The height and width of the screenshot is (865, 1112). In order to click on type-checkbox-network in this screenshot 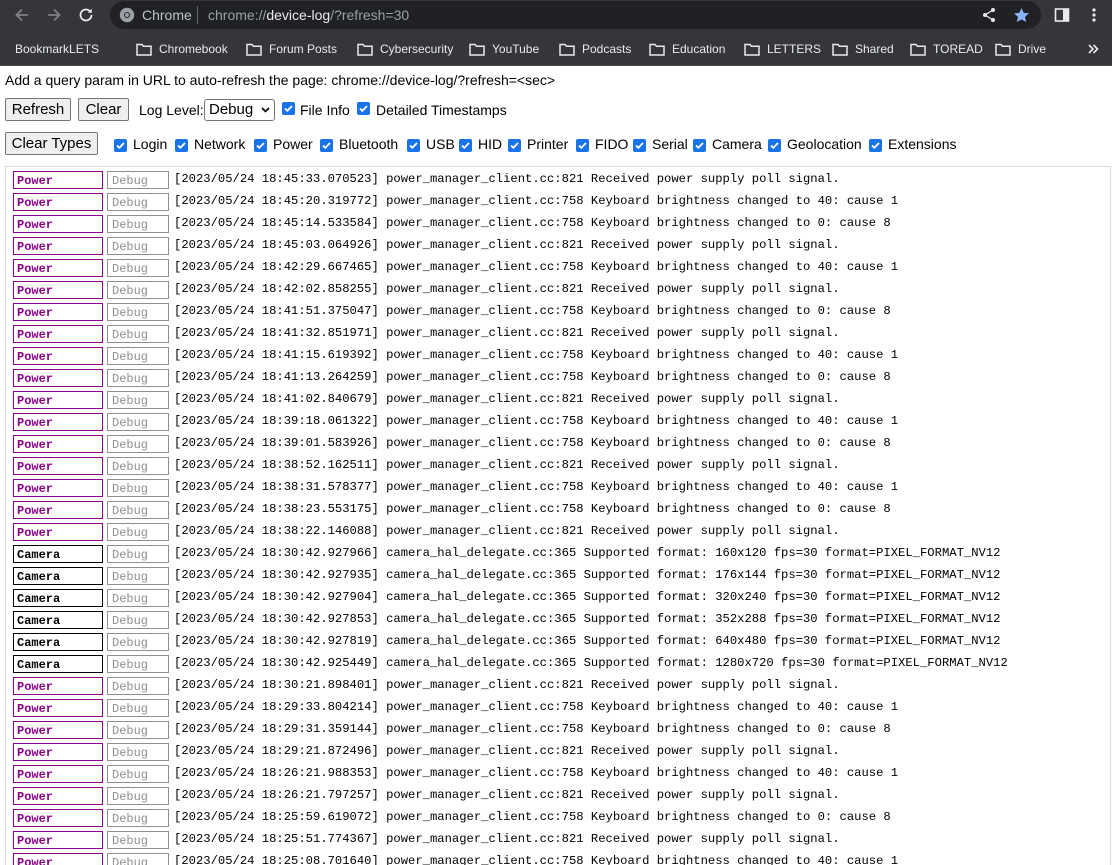, I will do `click(181, 145)`.